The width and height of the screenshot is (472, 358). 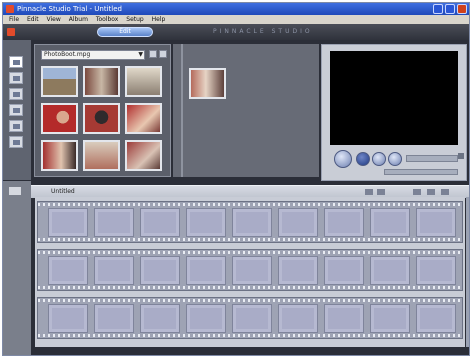 I want to click on album-right-page, so click(x=246, y=110).